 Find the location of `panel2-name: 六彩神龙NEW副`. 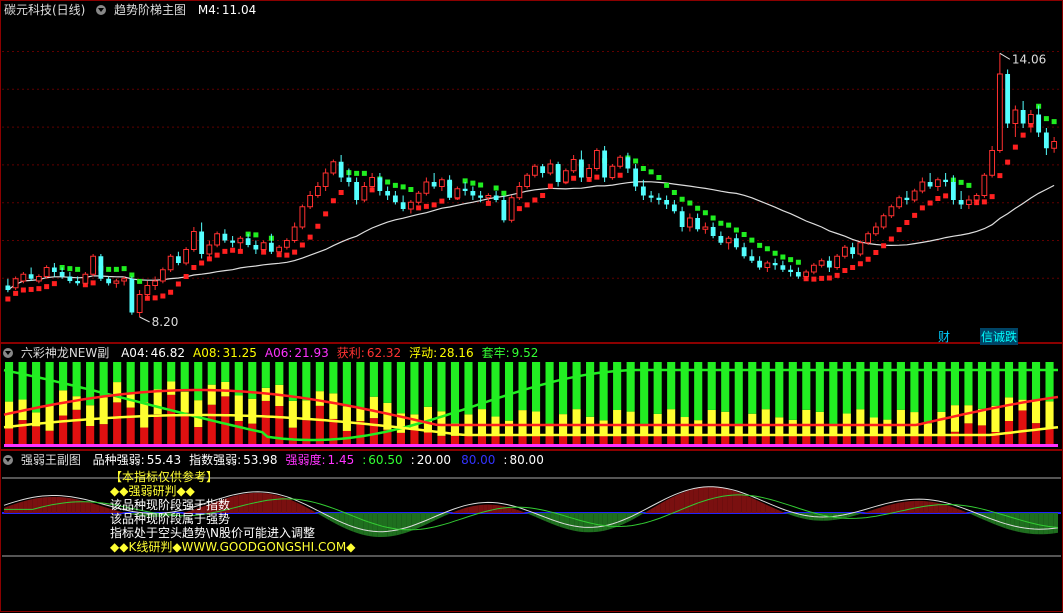

panel2-name: 六彩神龙NEW副 is located at coordinates (65, 353).